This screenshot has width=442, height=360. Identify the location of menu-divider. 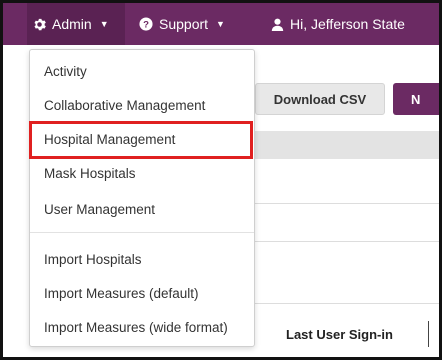
(142, 232).